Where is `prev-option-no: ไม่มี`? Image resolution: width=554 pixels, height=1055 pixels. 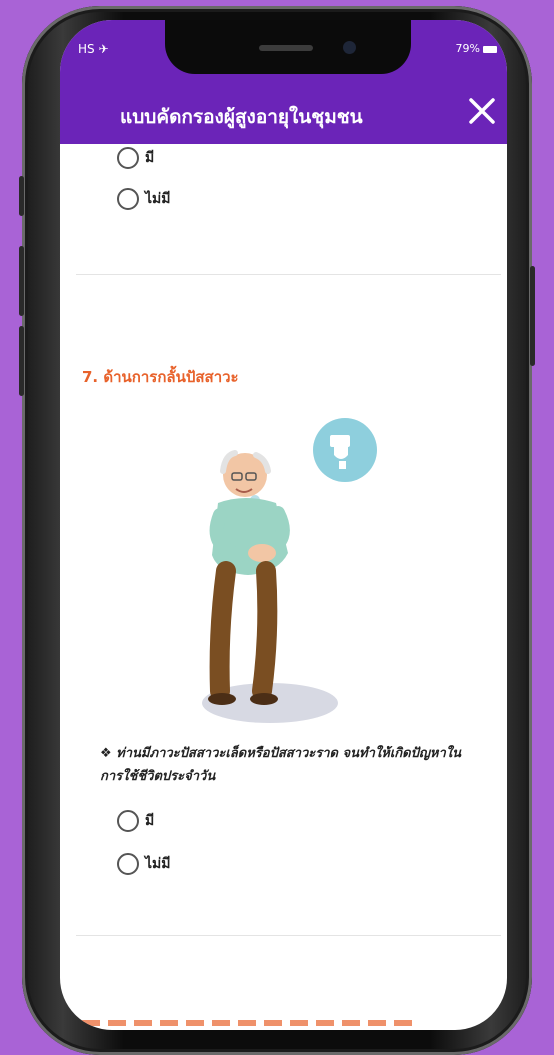
prev-option-no: ไม่มี is located at coordinates (144, 199).